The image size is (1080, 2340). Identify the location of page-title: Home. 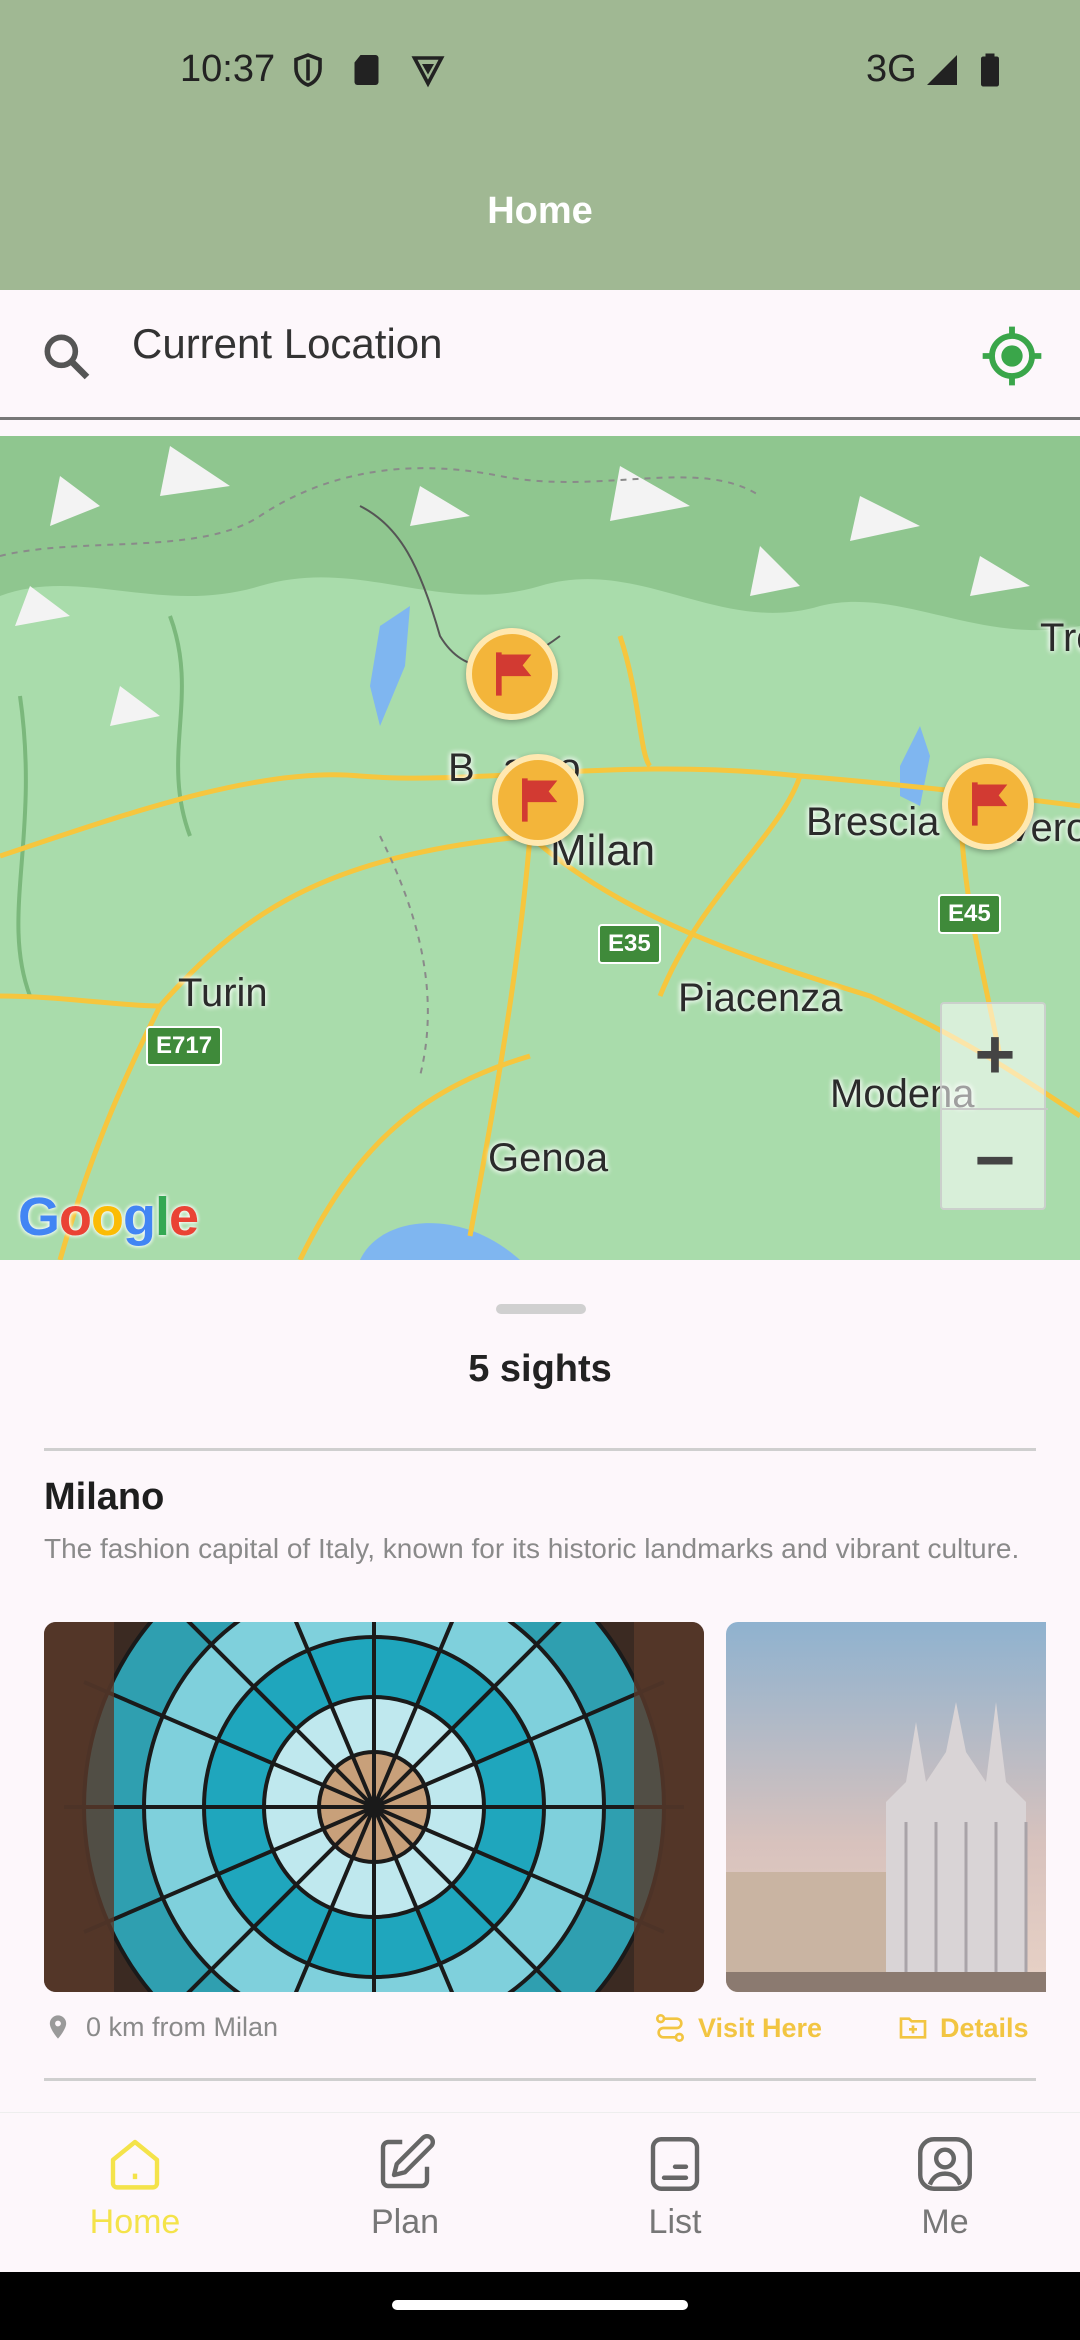
(540, 211).